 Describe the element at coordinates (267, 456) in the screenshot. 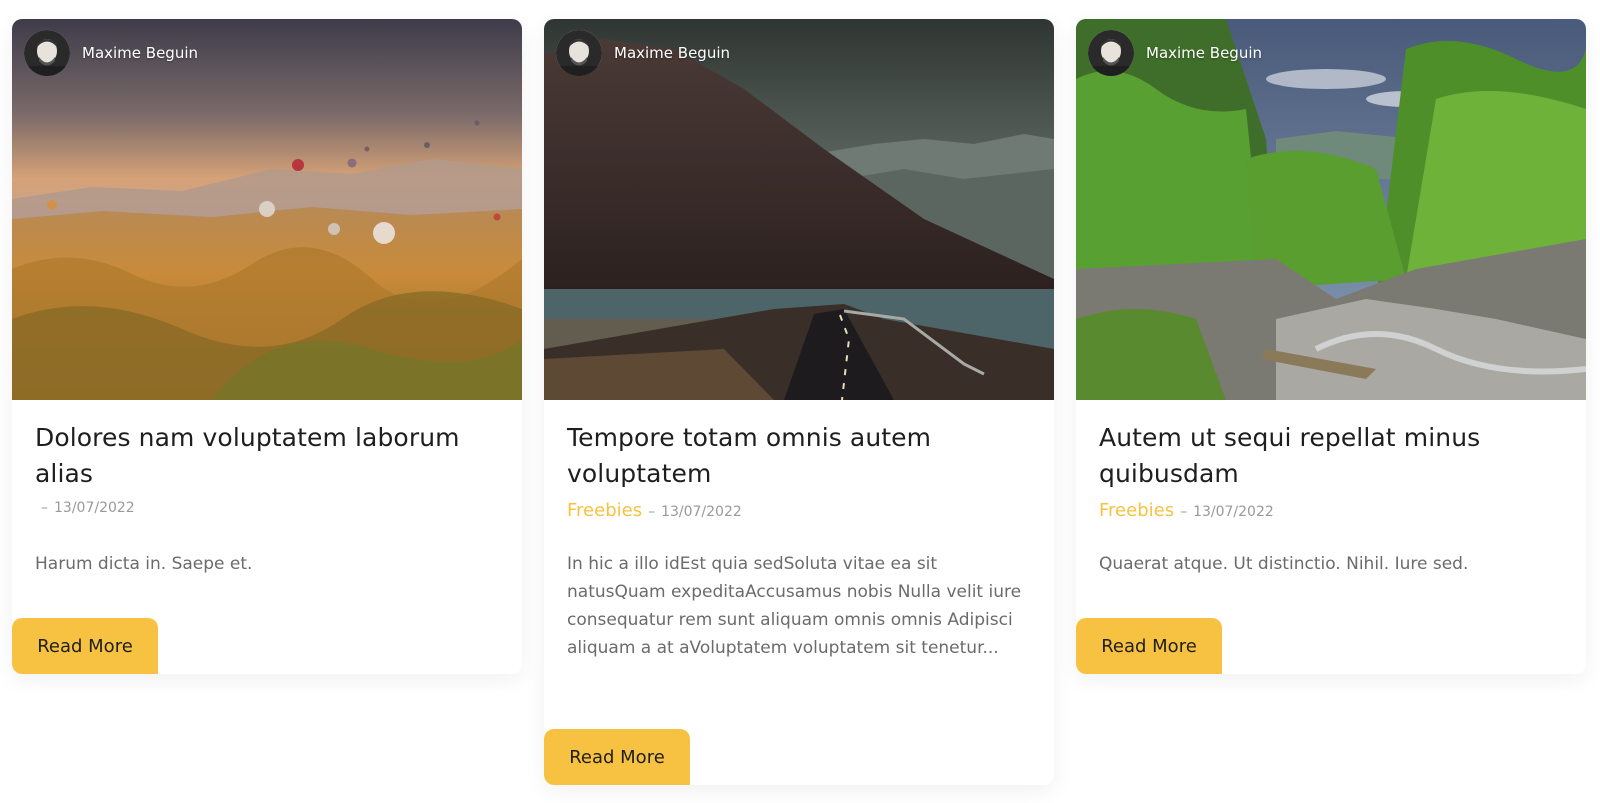

I see `post-title: Dolores nam voluptatem laborum alias` at that location.